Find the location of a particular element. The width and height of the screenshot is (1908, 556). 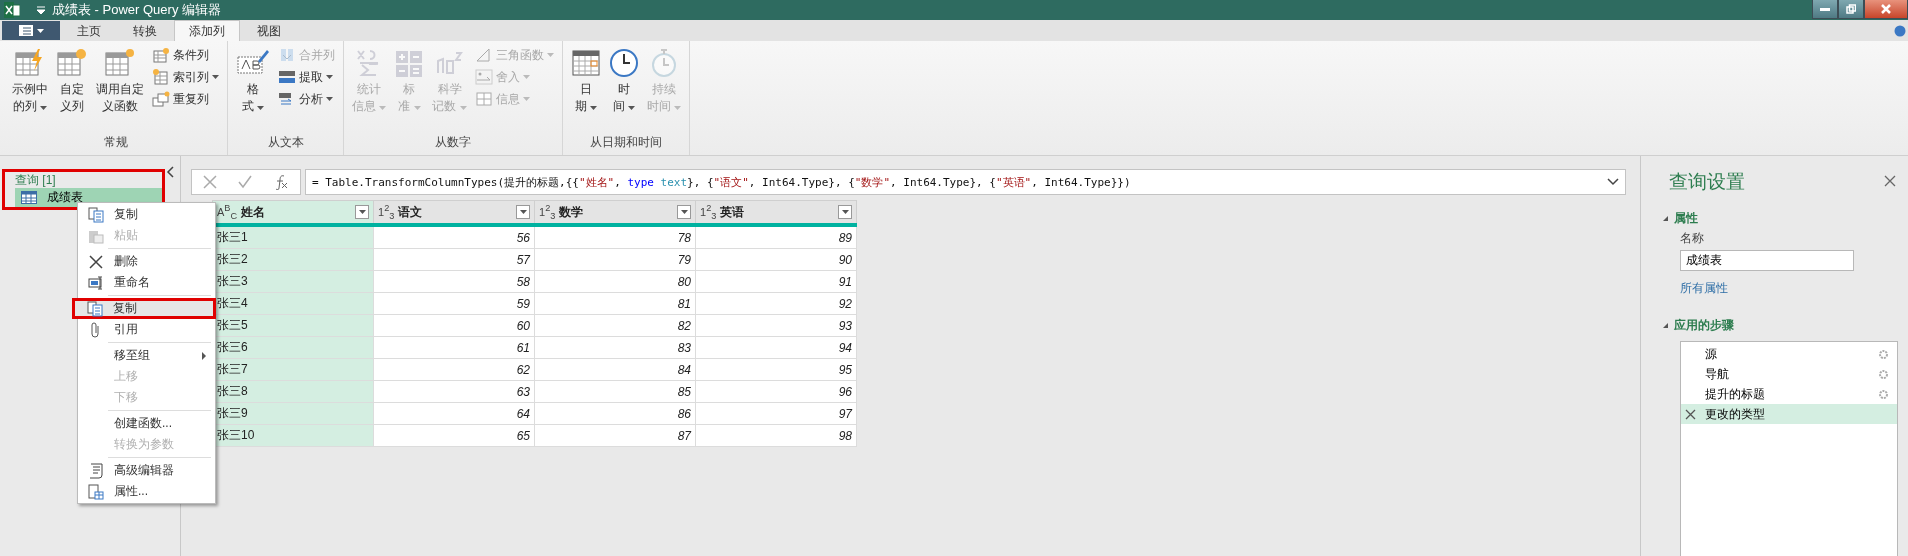

table-cell: 98 is located at coordinates (776, 435).